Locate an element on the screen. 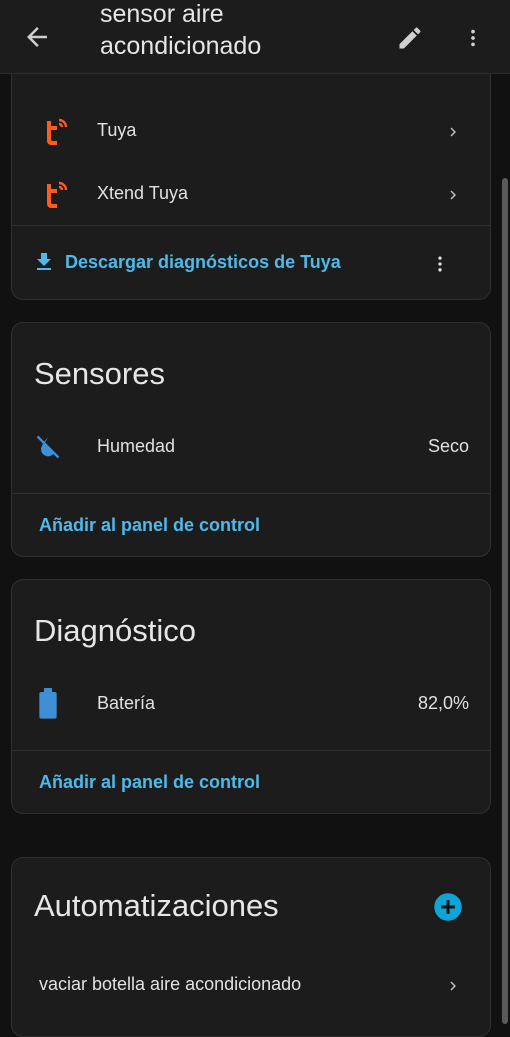 This screenshot has width=510, height=1037. plus-circle-icon is located at coordinates (448, 907).